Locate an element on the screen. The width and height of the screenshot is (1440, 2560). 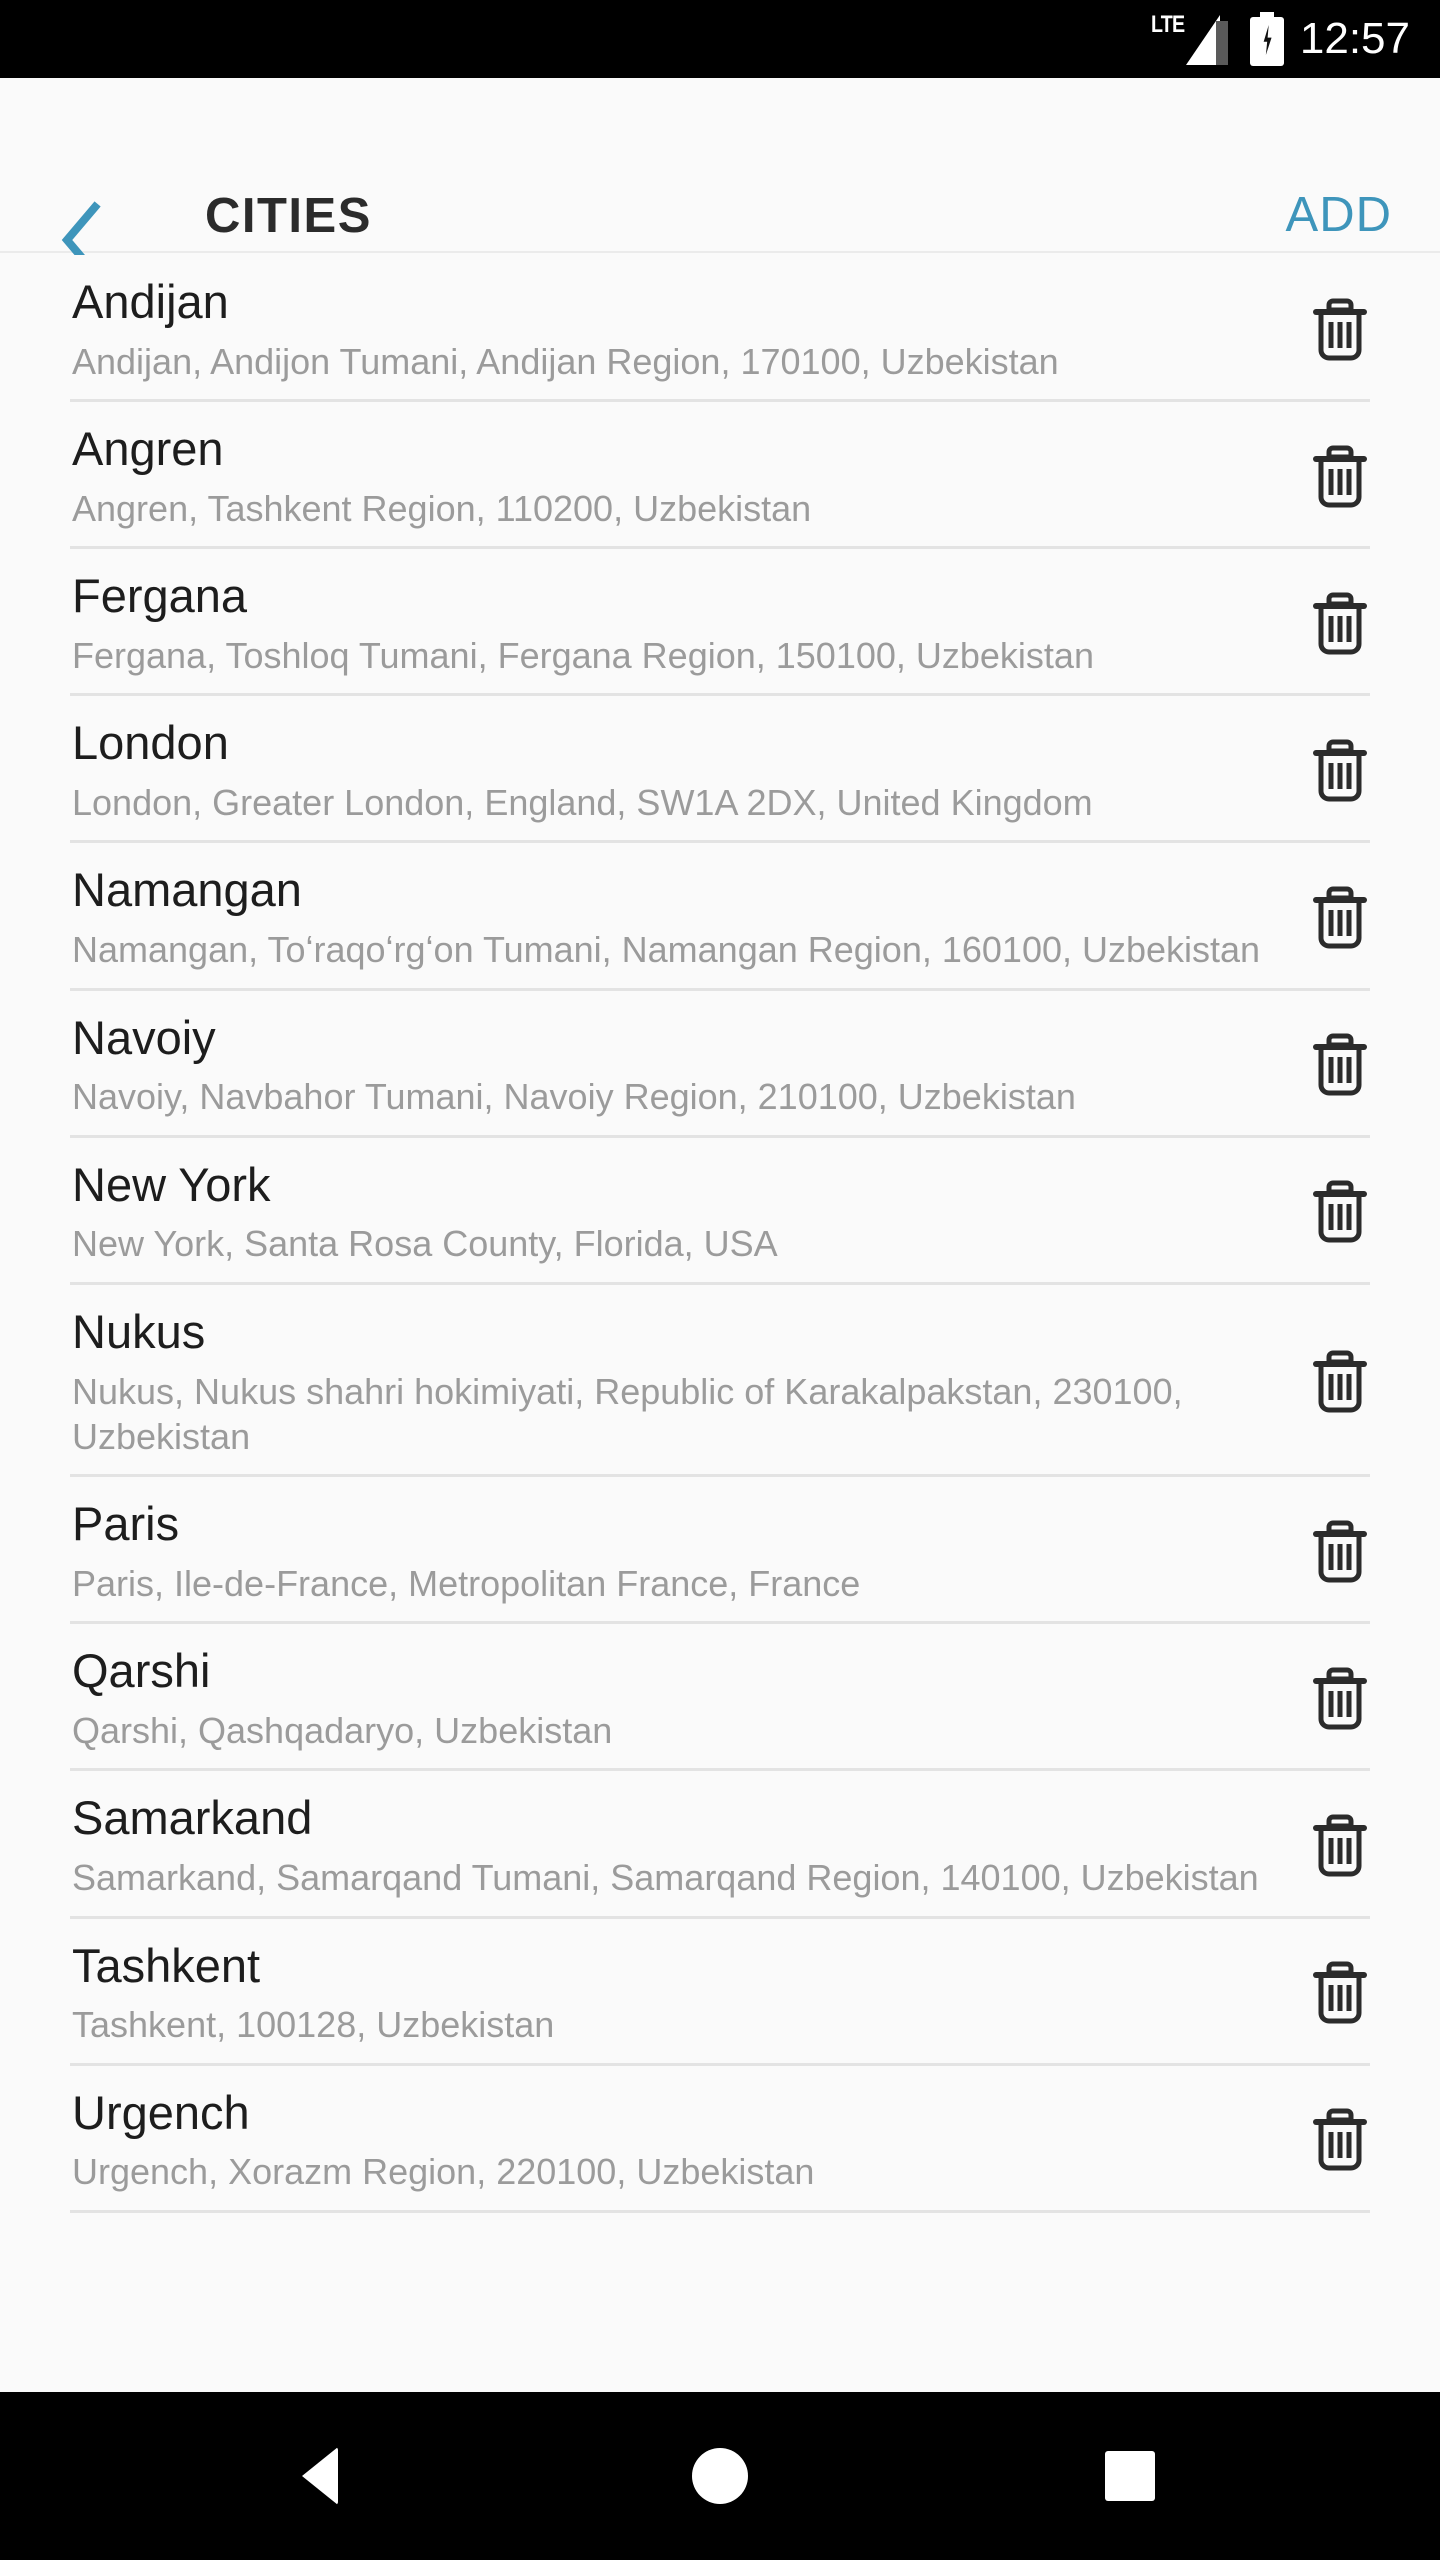
nav-home-button is located at coordinates (720, 2476).